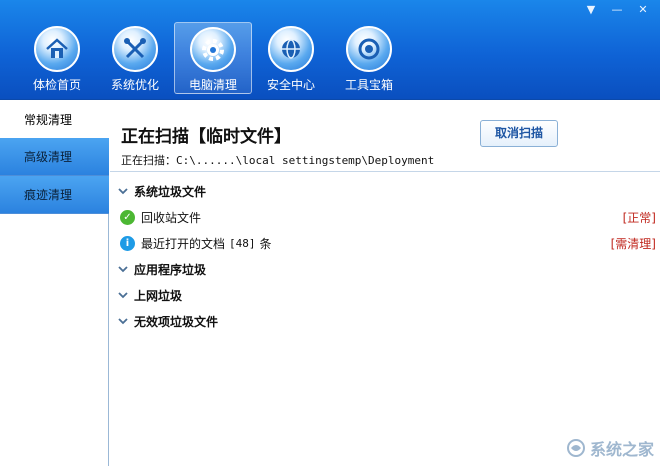 The width and height of the screenshot is (660, 466). Describe the element at coordinates (171, 217) in the screenshot. I see `tree-item-label: 回收站文件` at that location.